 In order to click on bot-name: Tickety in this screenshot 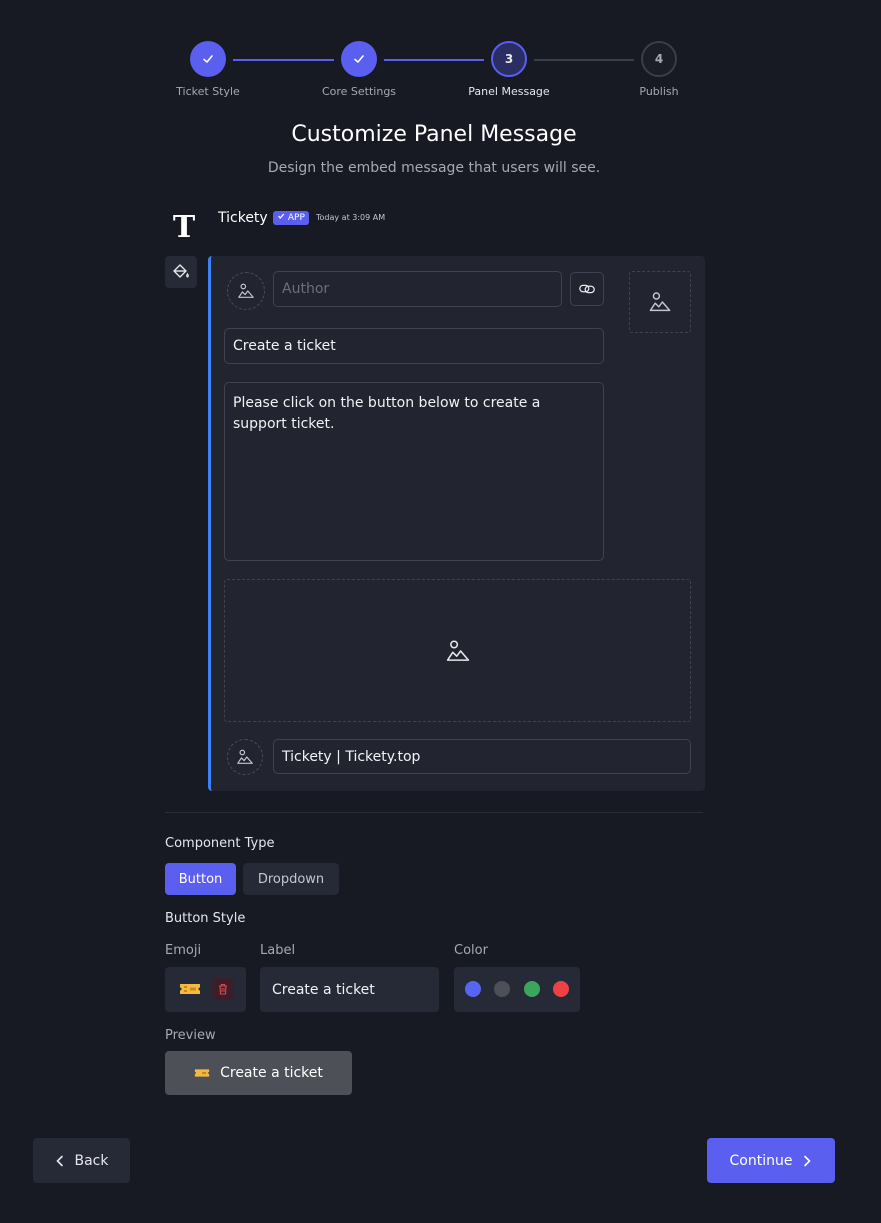, I will do `click(243, 218)`.